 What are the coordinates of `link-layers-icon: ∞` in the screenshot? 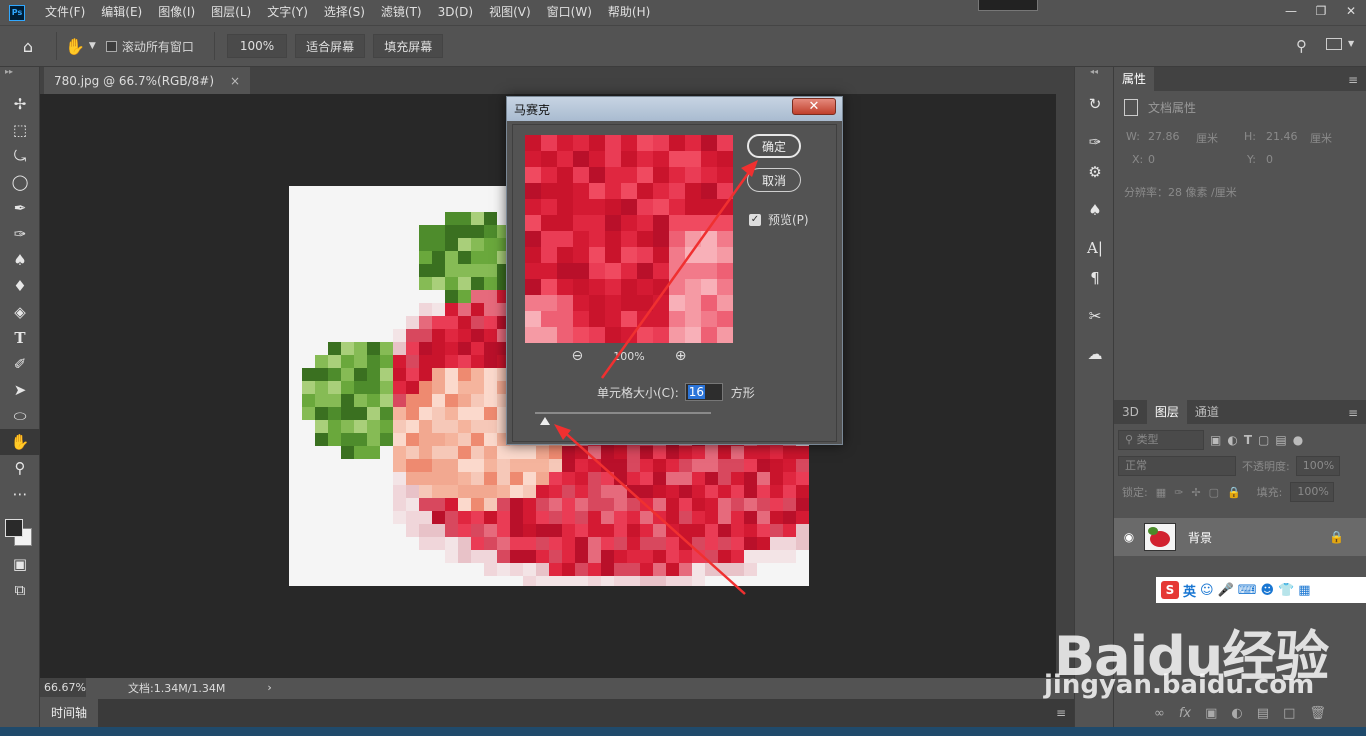 It's located at (1159, 713).